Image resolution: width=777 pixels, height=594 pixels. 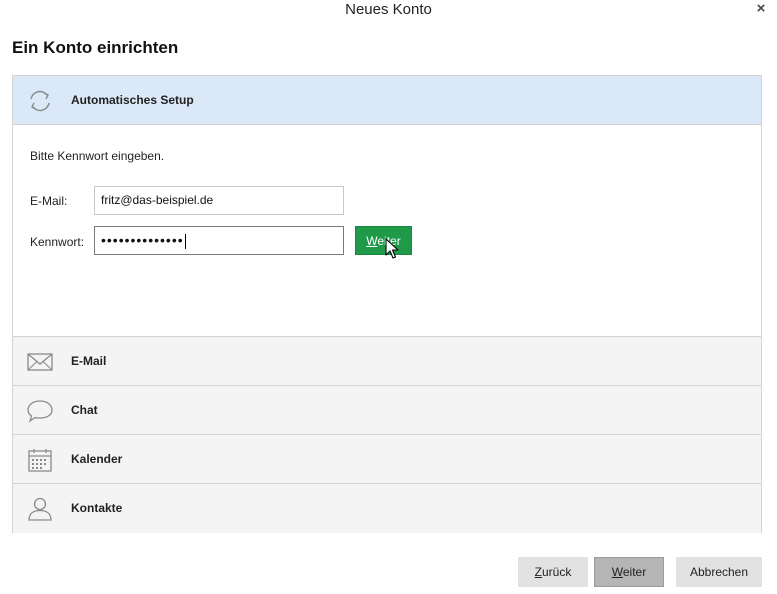 What do you see at coordinates (132, 100) in the screenshot?
I see `section-label: Automatisches Setup` at bounding box center [132, 100].